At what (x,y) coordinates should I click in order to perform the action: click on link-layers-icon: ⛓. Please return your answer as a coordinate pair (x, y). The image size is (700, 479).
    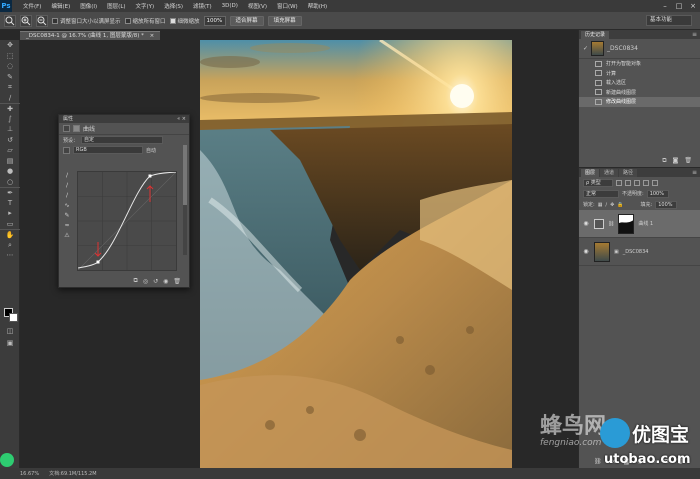
    Looking at the image, I should click on (598, 462).